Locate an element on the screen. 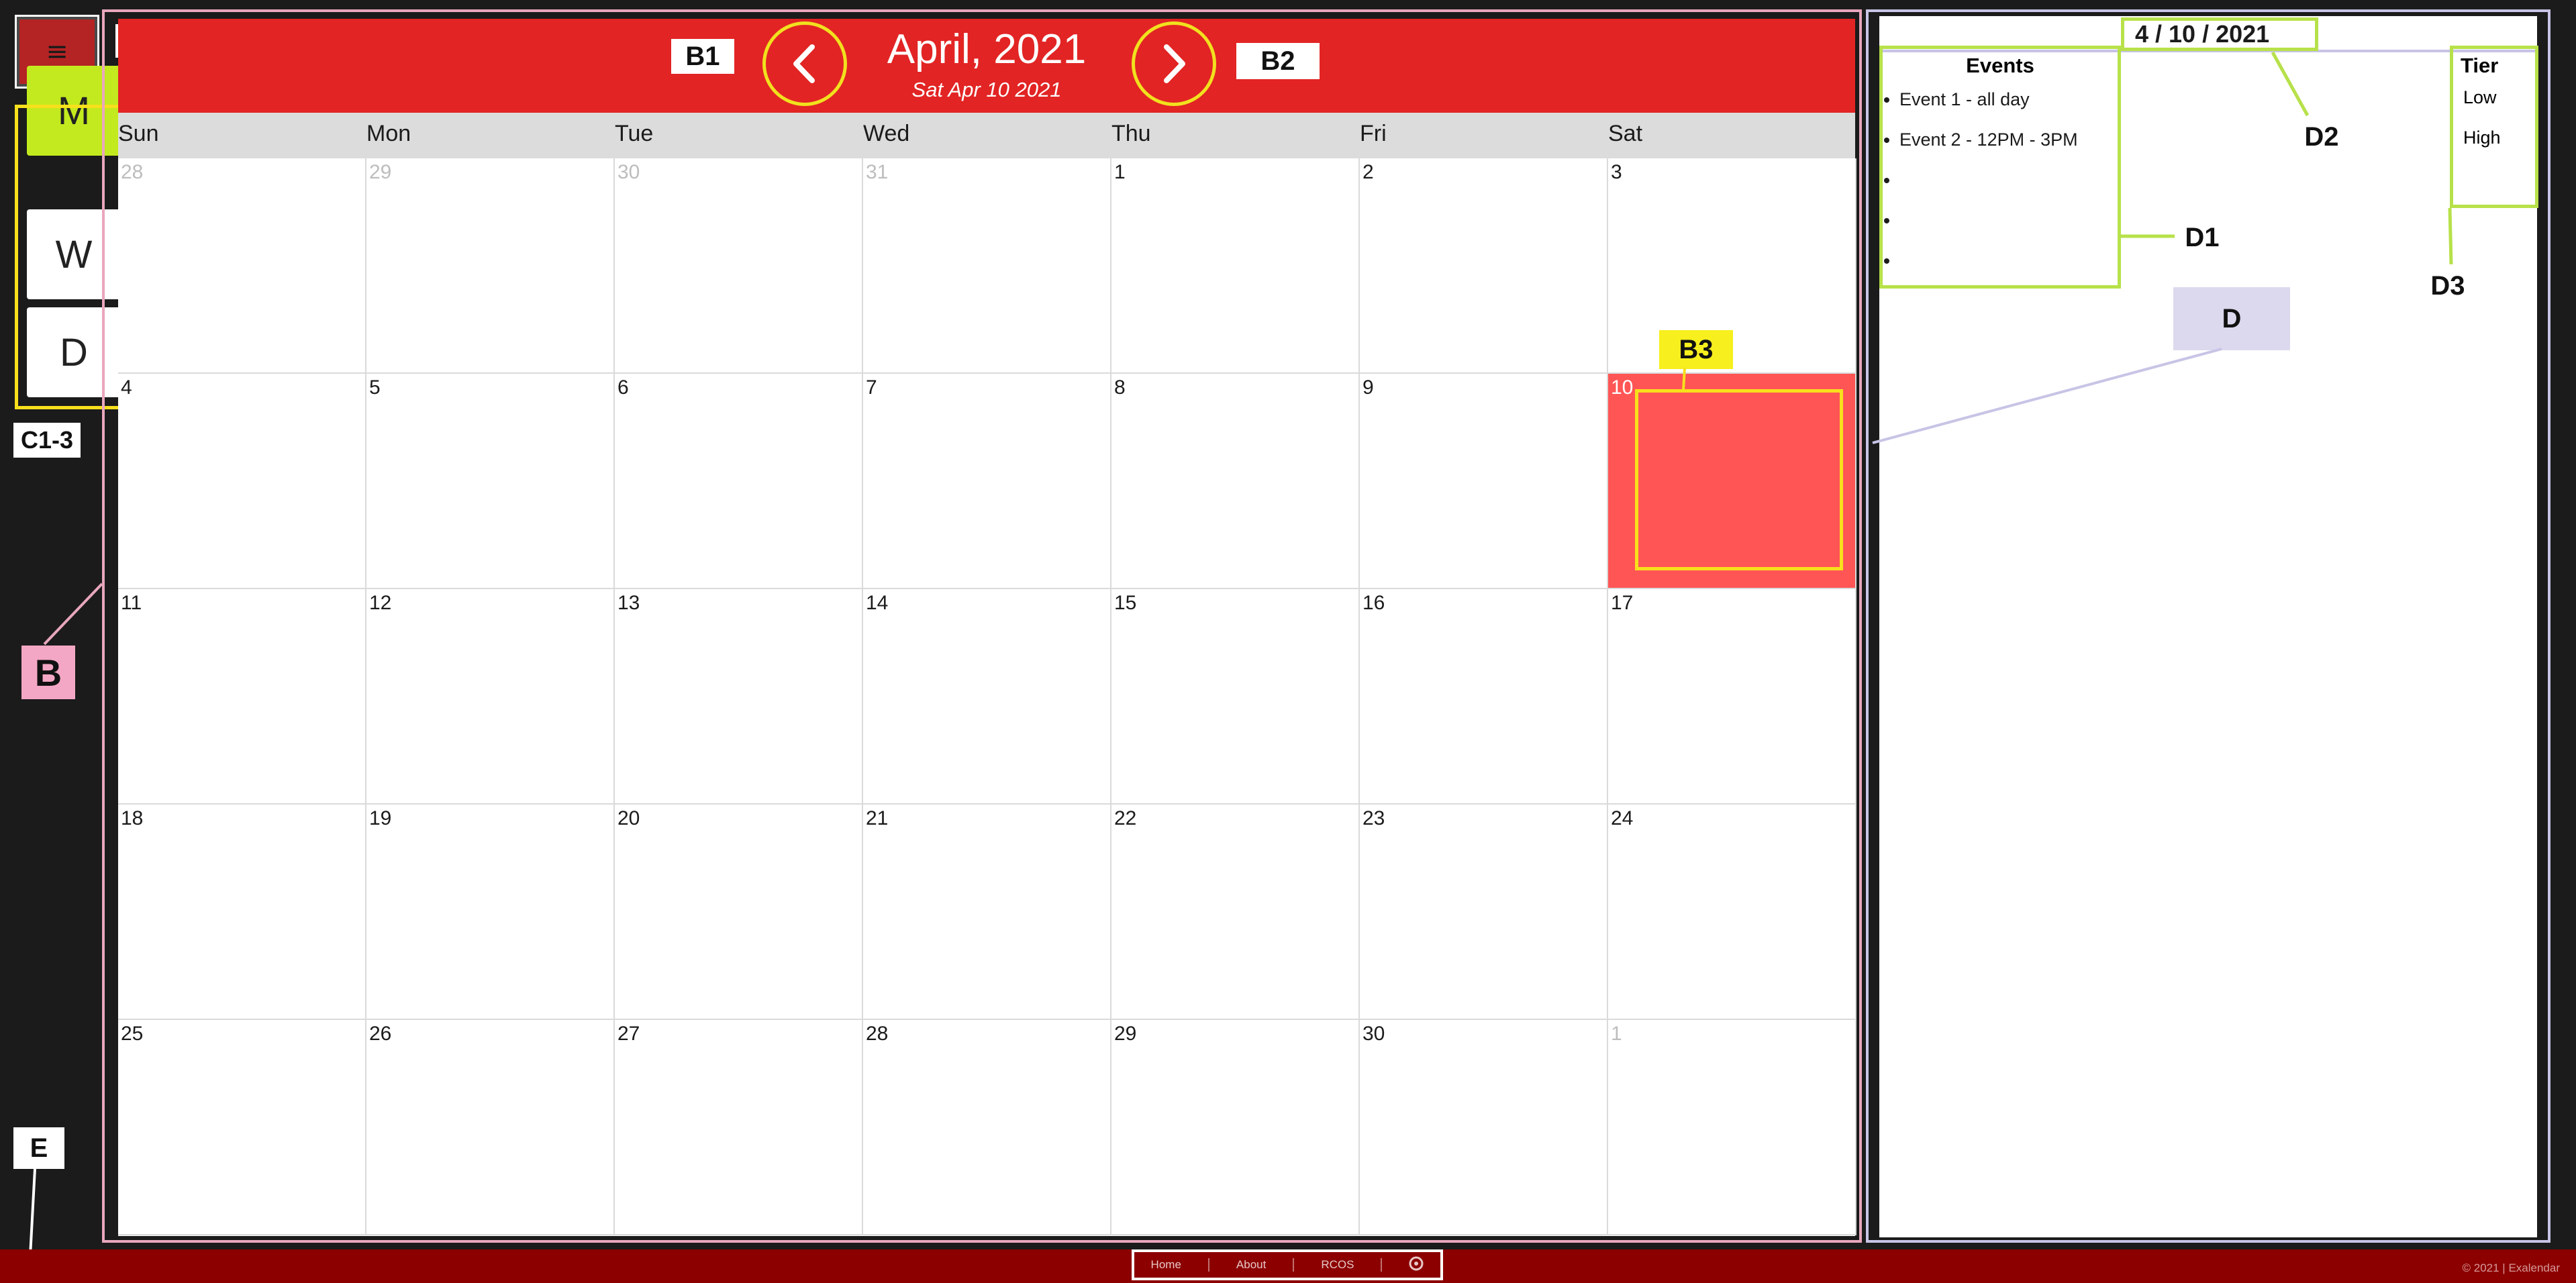 This screenshot has height=1283, width=2576. calendar-day: 5 is located at coordinates (490, 481).